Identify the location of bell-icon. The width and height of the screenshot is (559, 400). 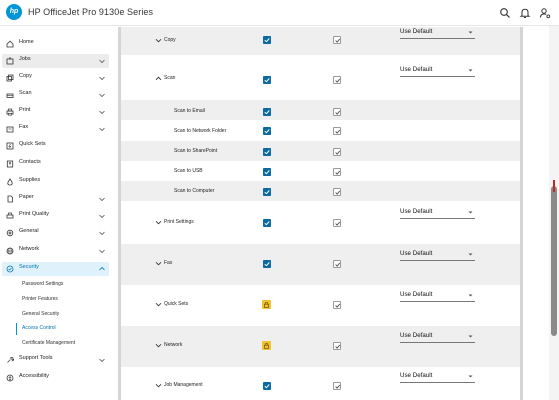
(525, 13).